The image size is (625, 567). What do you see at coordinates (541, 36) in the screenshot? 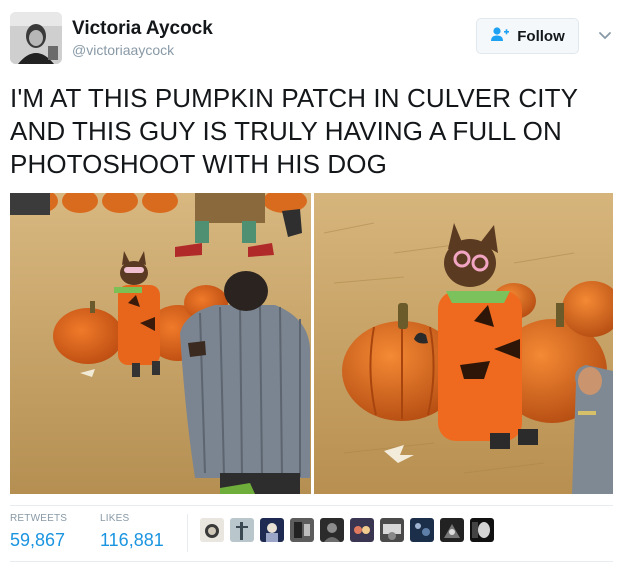
I see `follow-button-label: Follow` at bounding box center [541, 36].